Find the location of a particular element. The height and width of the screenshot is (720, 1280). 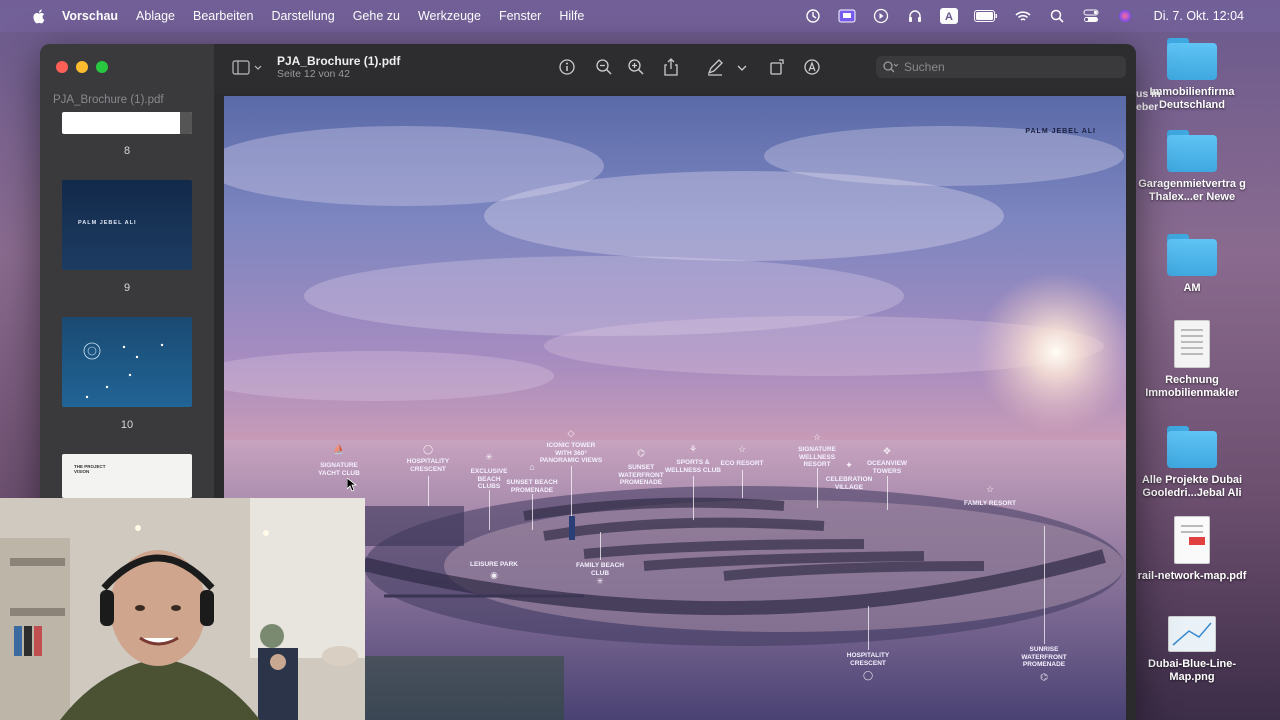

headphones-icon is located at coordinates (915, 16).